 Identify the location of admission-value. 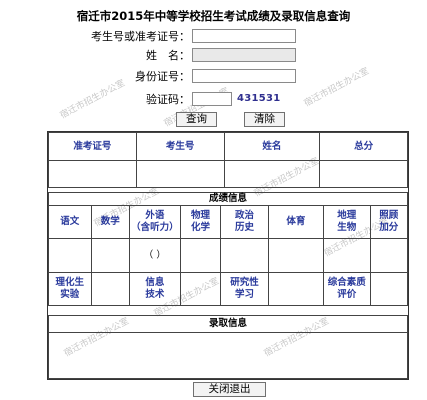
(228, 355).